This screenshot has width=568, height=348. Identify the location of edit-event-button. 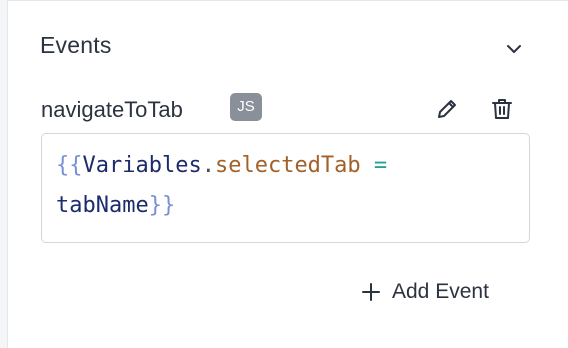
(447, 109).